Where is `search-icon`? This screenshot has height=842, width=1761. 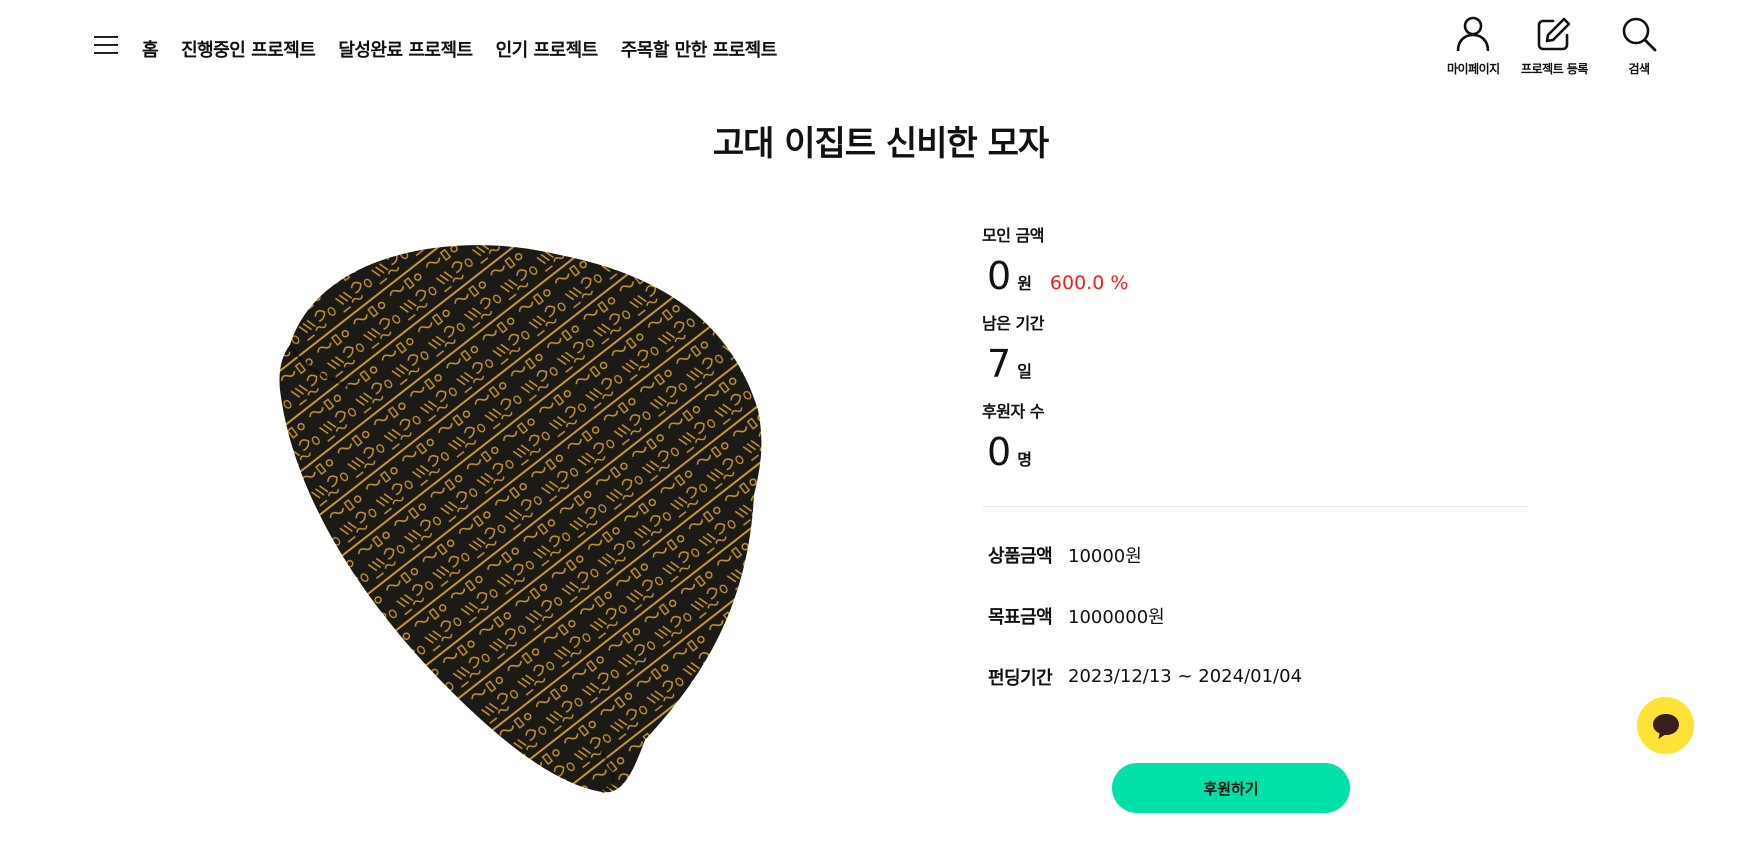 search-icon is located at coordinates (1639, 34).